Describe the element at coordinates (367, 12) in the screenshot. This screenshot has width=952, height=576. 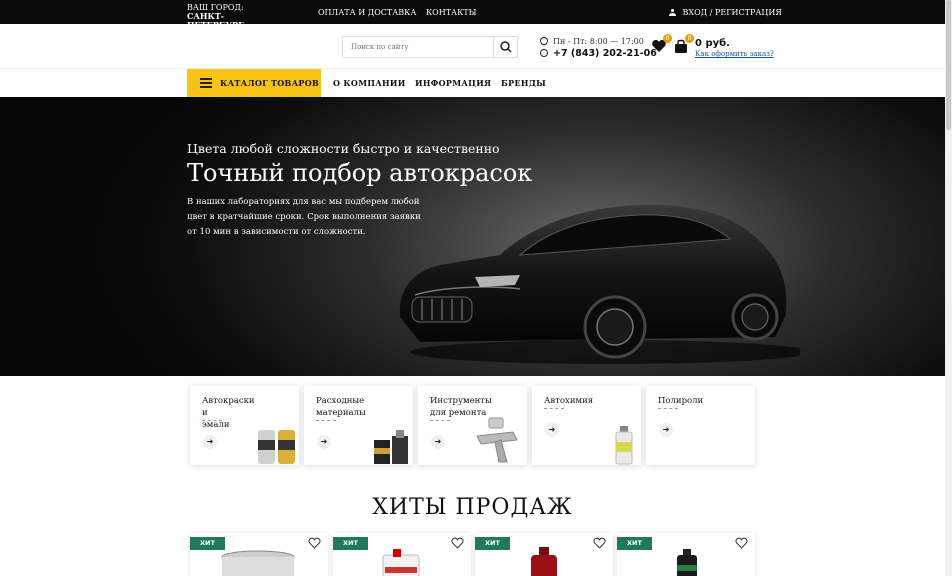
I see `link-payment-delivery: ОПЛАТА И ДОСТАВКА` at that location.